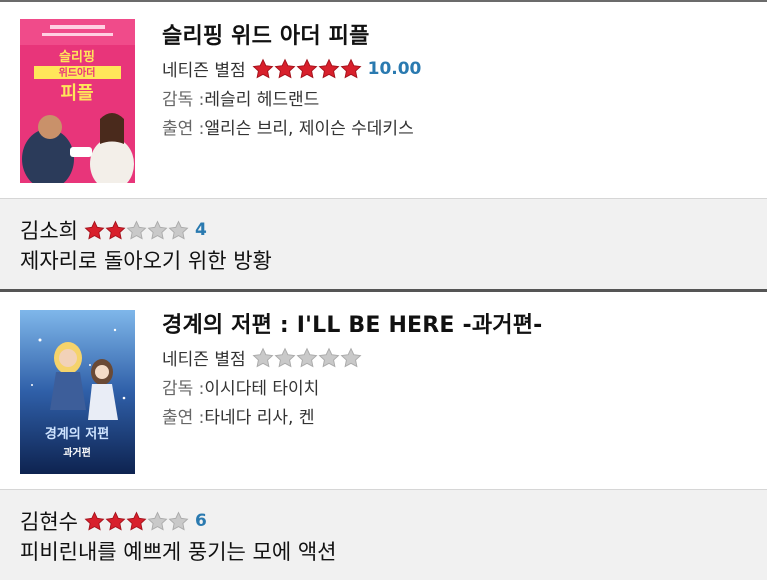  I want to click on poster-1-text-top: 슬리핑, so click(77, 57).